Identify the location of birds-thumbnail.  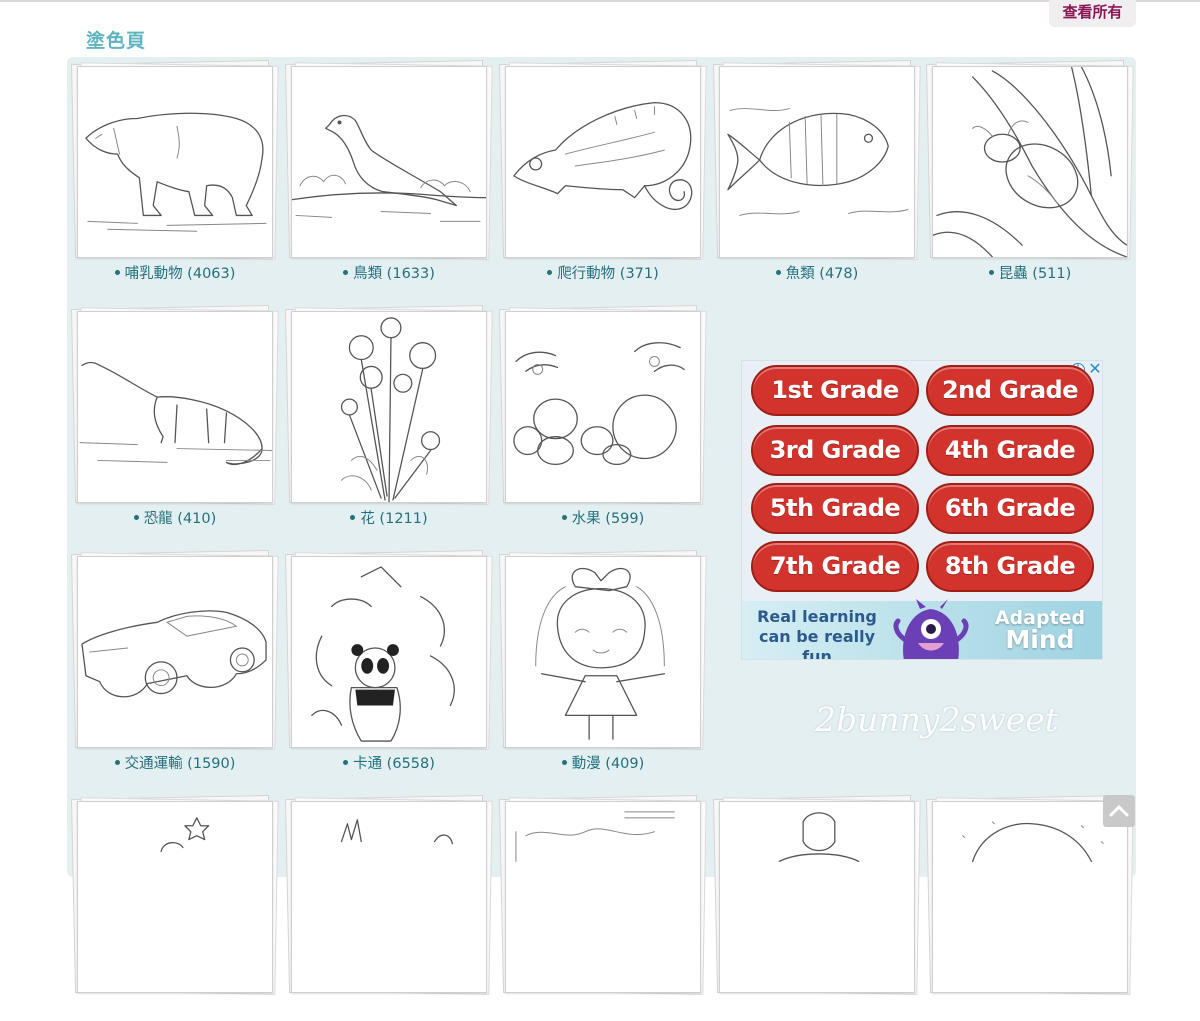
(389, 162).